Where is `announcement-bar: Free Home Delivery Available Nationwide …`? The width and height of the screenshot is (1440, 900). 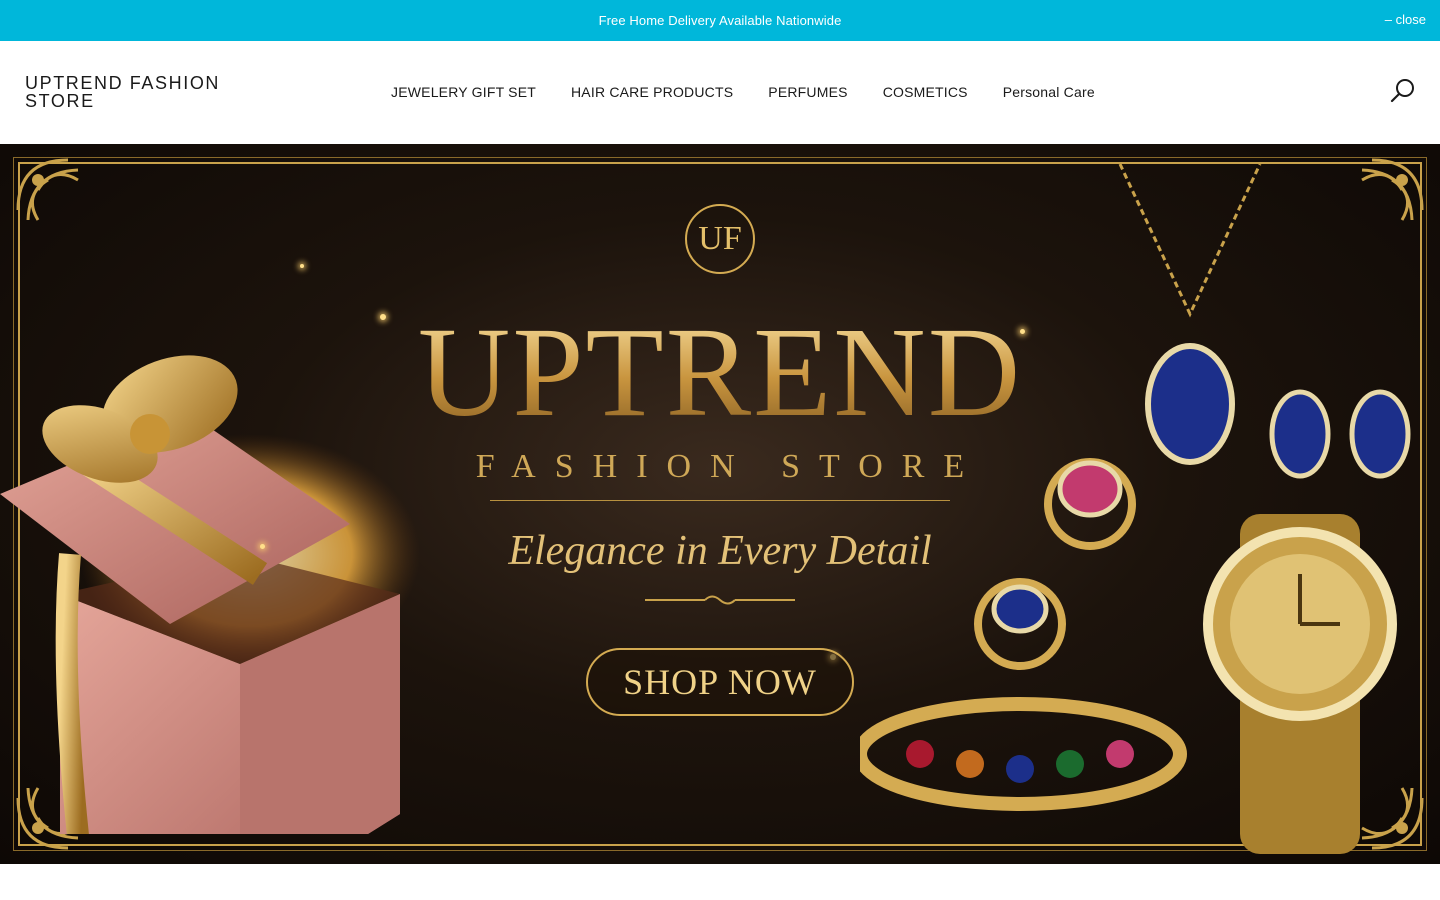
announcement-bar: Free Home Delivery Available Nationwide … is located at coordinates (720, 20).